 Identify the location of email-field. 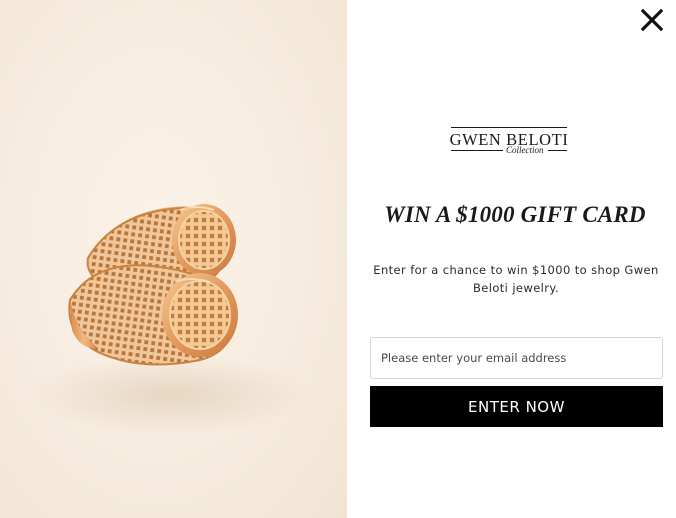
(516, 358).